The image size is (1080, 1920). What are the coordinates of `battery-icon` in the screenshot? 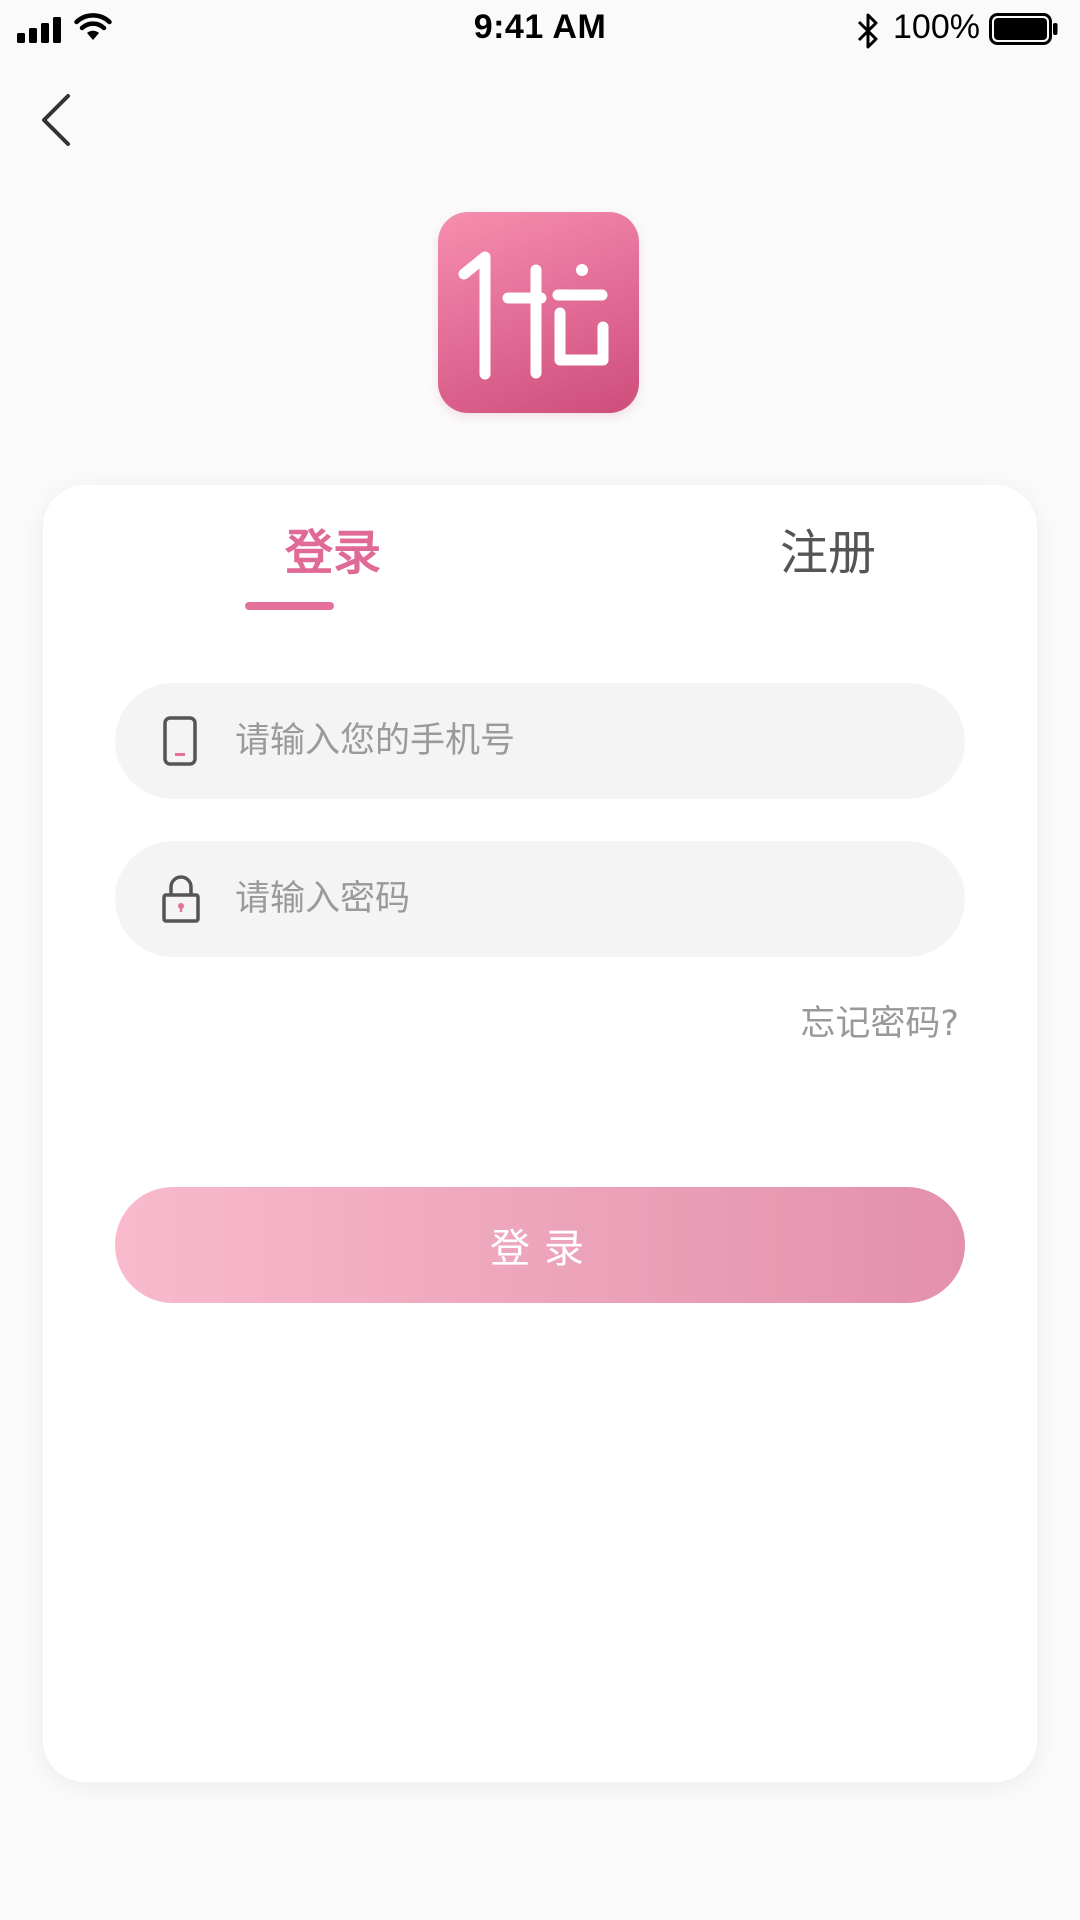 It's located at (1023, 29).